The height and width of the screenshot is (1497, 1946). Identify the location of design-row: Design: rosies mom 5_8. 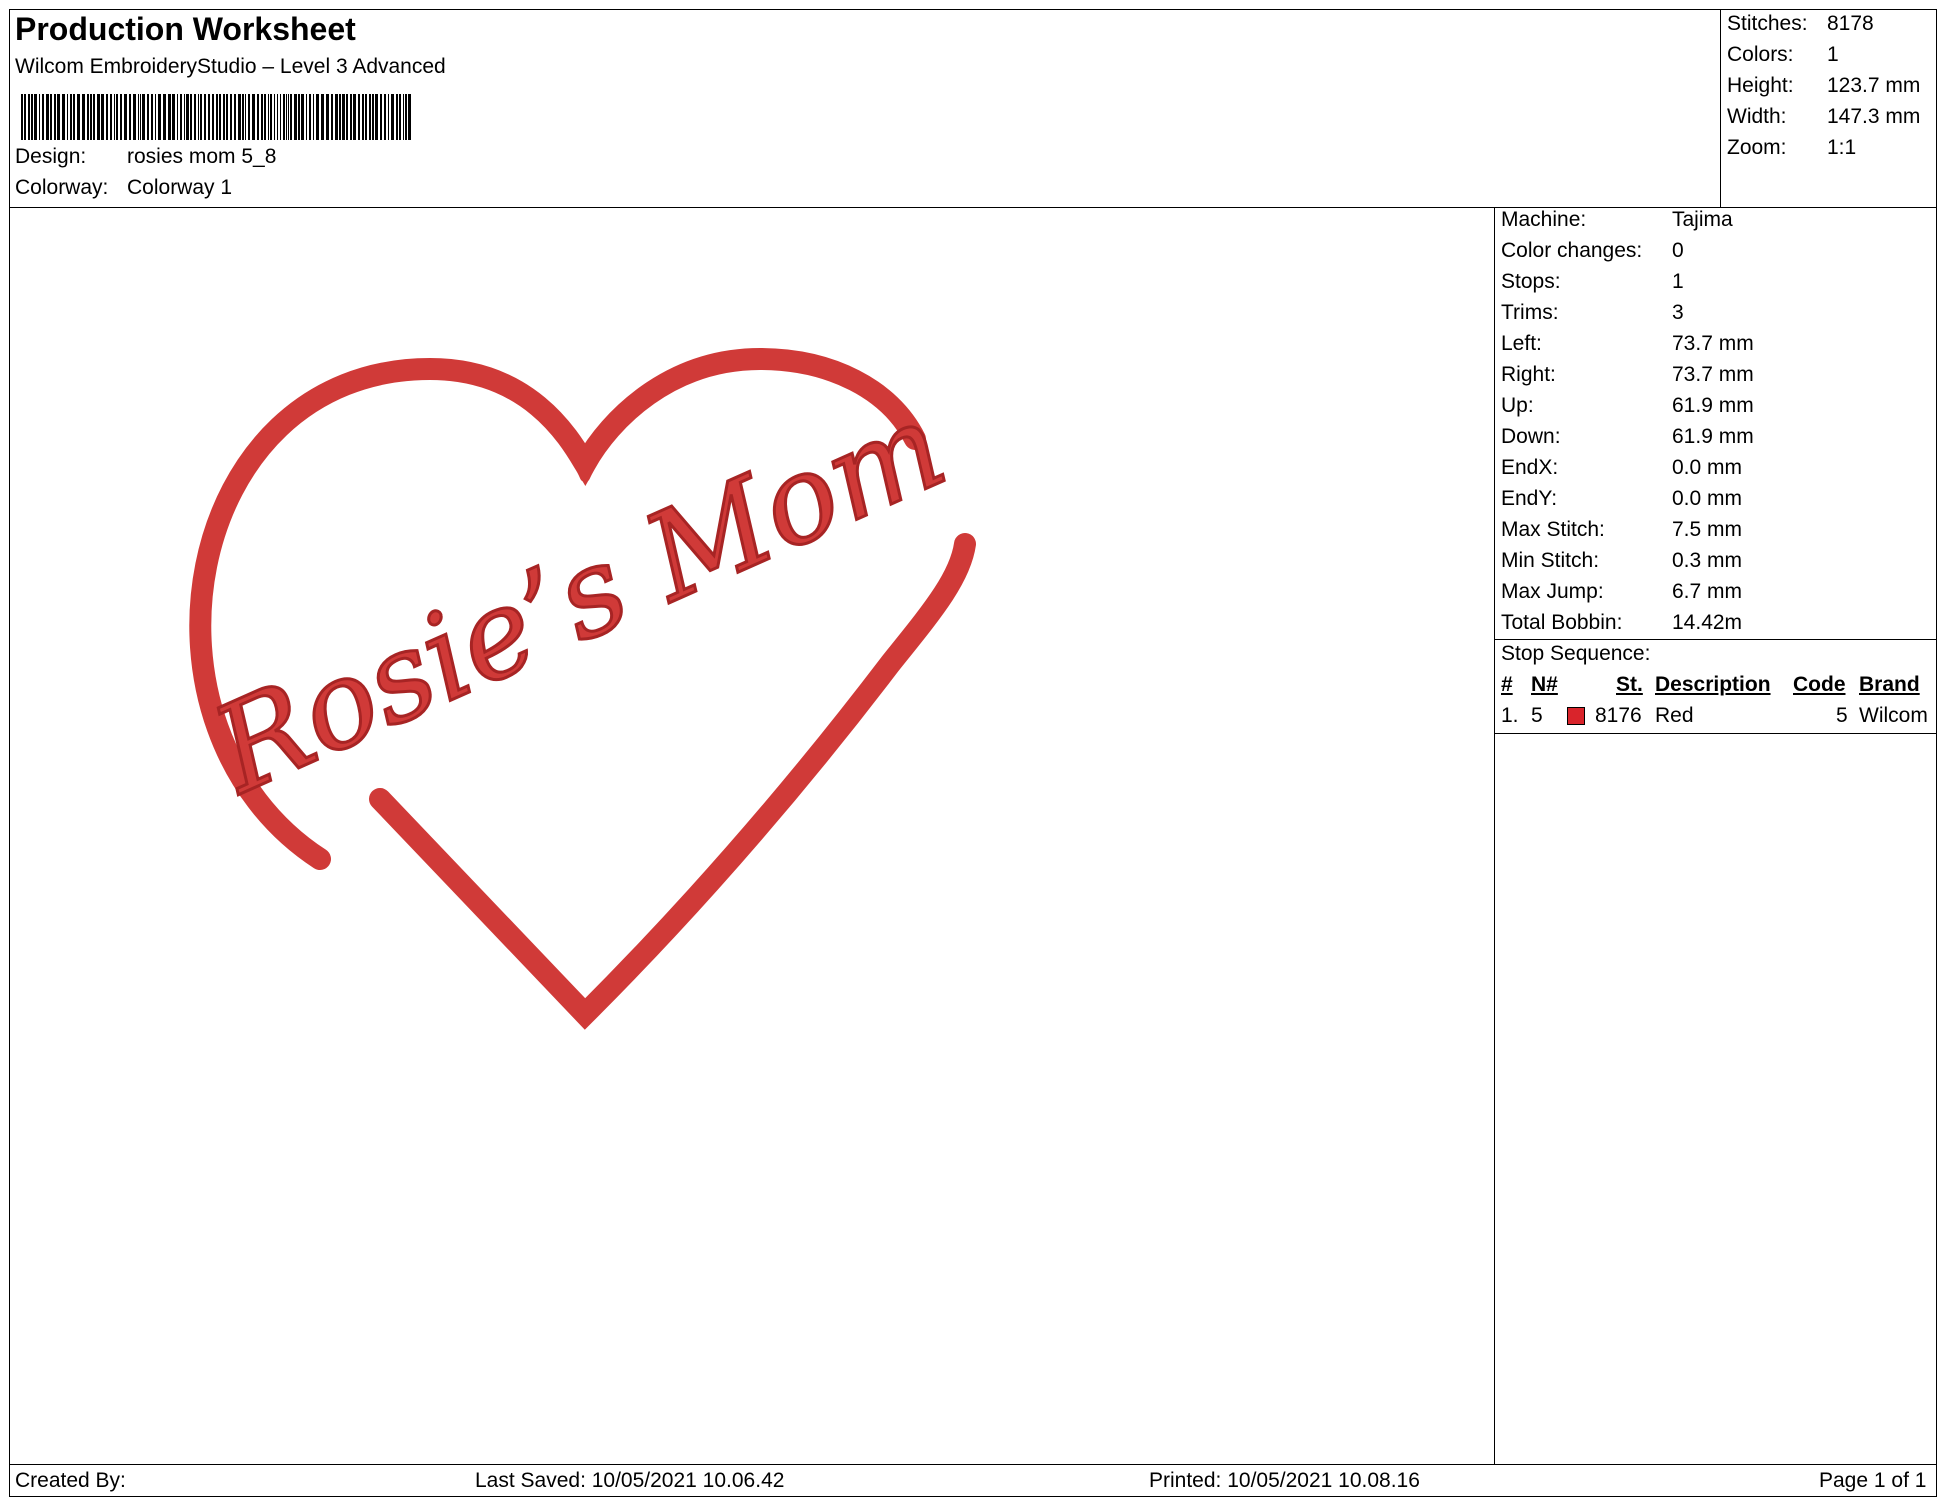
(145, 157).